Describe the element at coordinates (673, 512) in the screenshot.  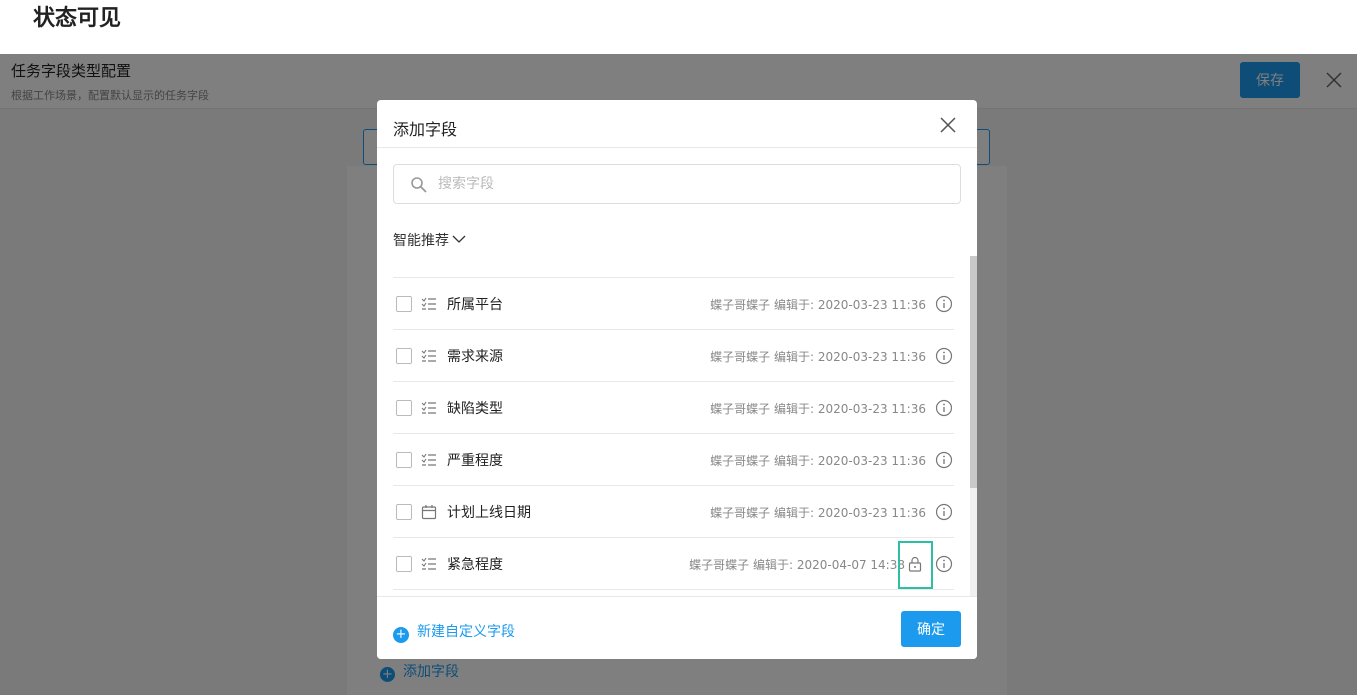
I see `list-item: 计划上线日期 蝶子哥蝶子 编辑于: 2020-03-23 11:36` at that location.